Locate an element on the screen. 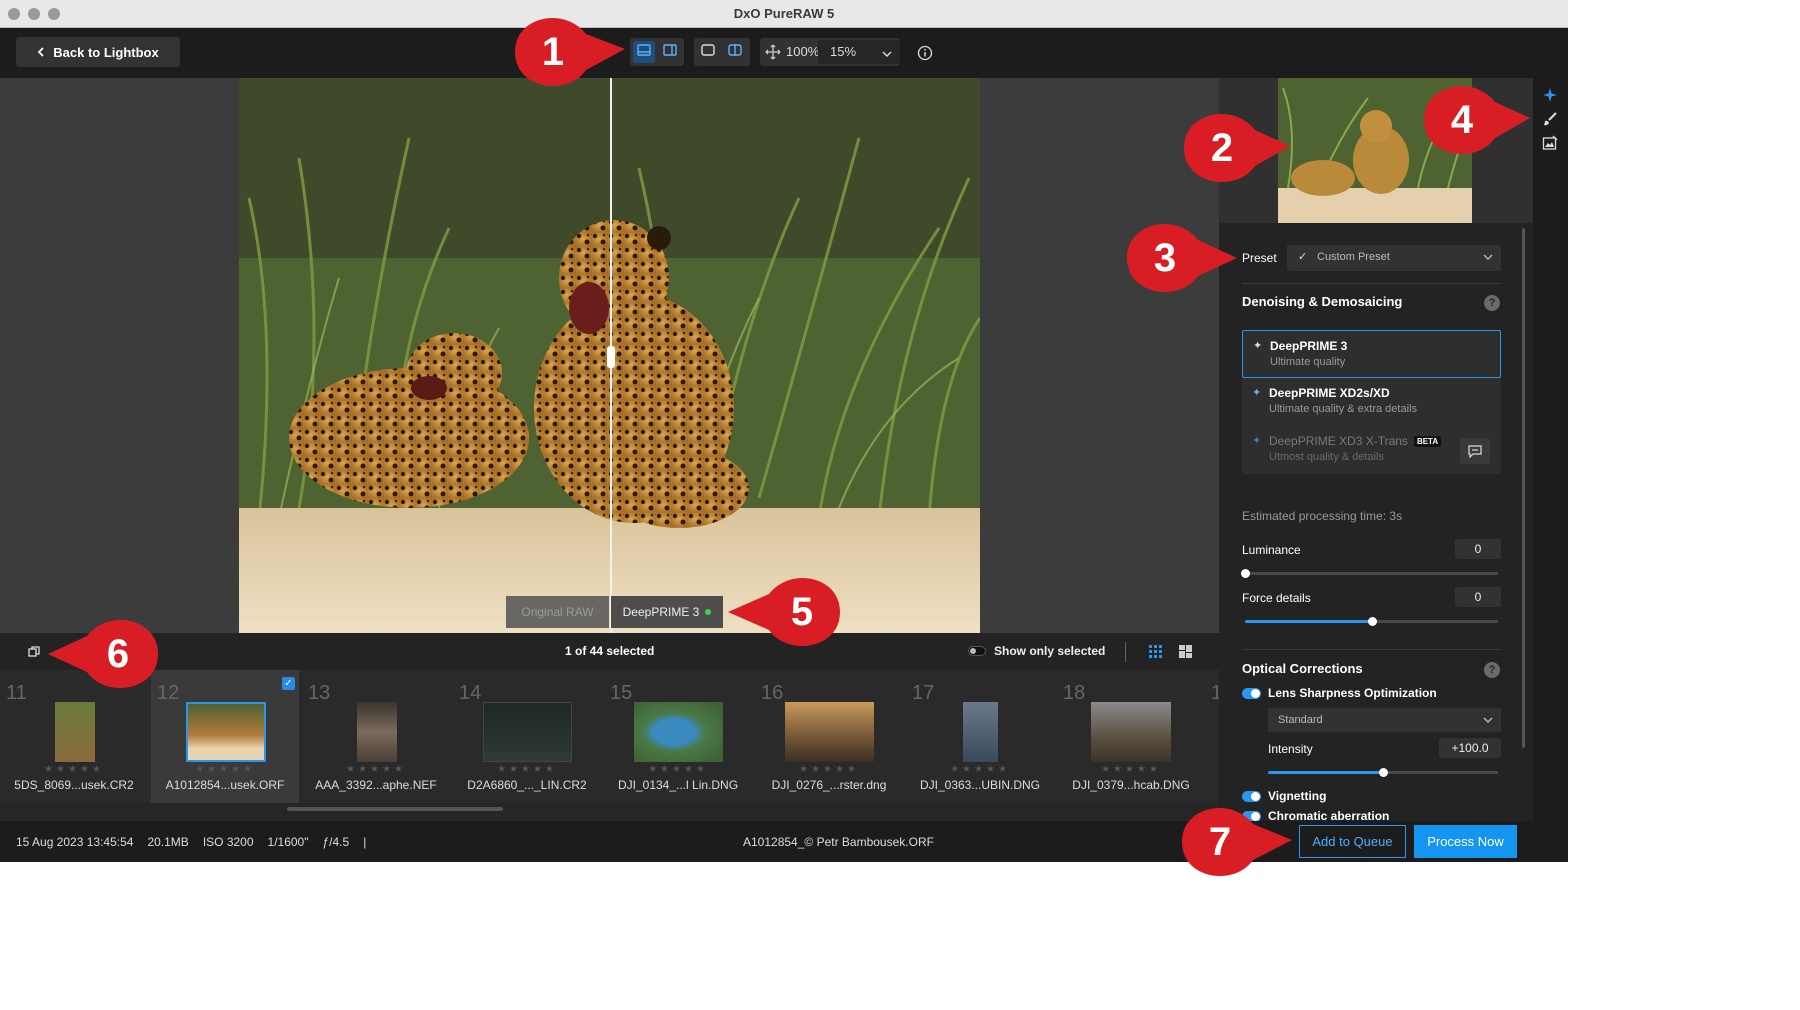 The width and height of the screenshot is (1800, 1010). chevron-down-icon is located at coordinates (1488, 258).